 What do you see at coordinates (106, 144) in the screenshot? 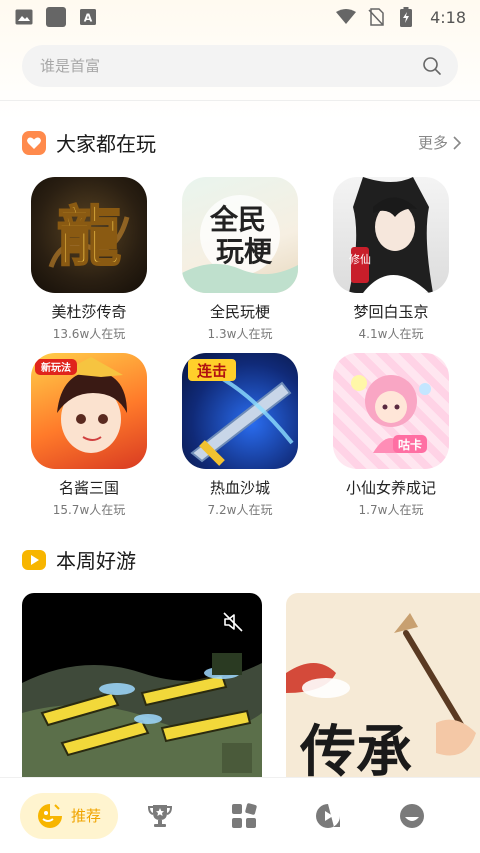
I see `section-title-popular: 大家都在玩` at bounding box center [106, 144].